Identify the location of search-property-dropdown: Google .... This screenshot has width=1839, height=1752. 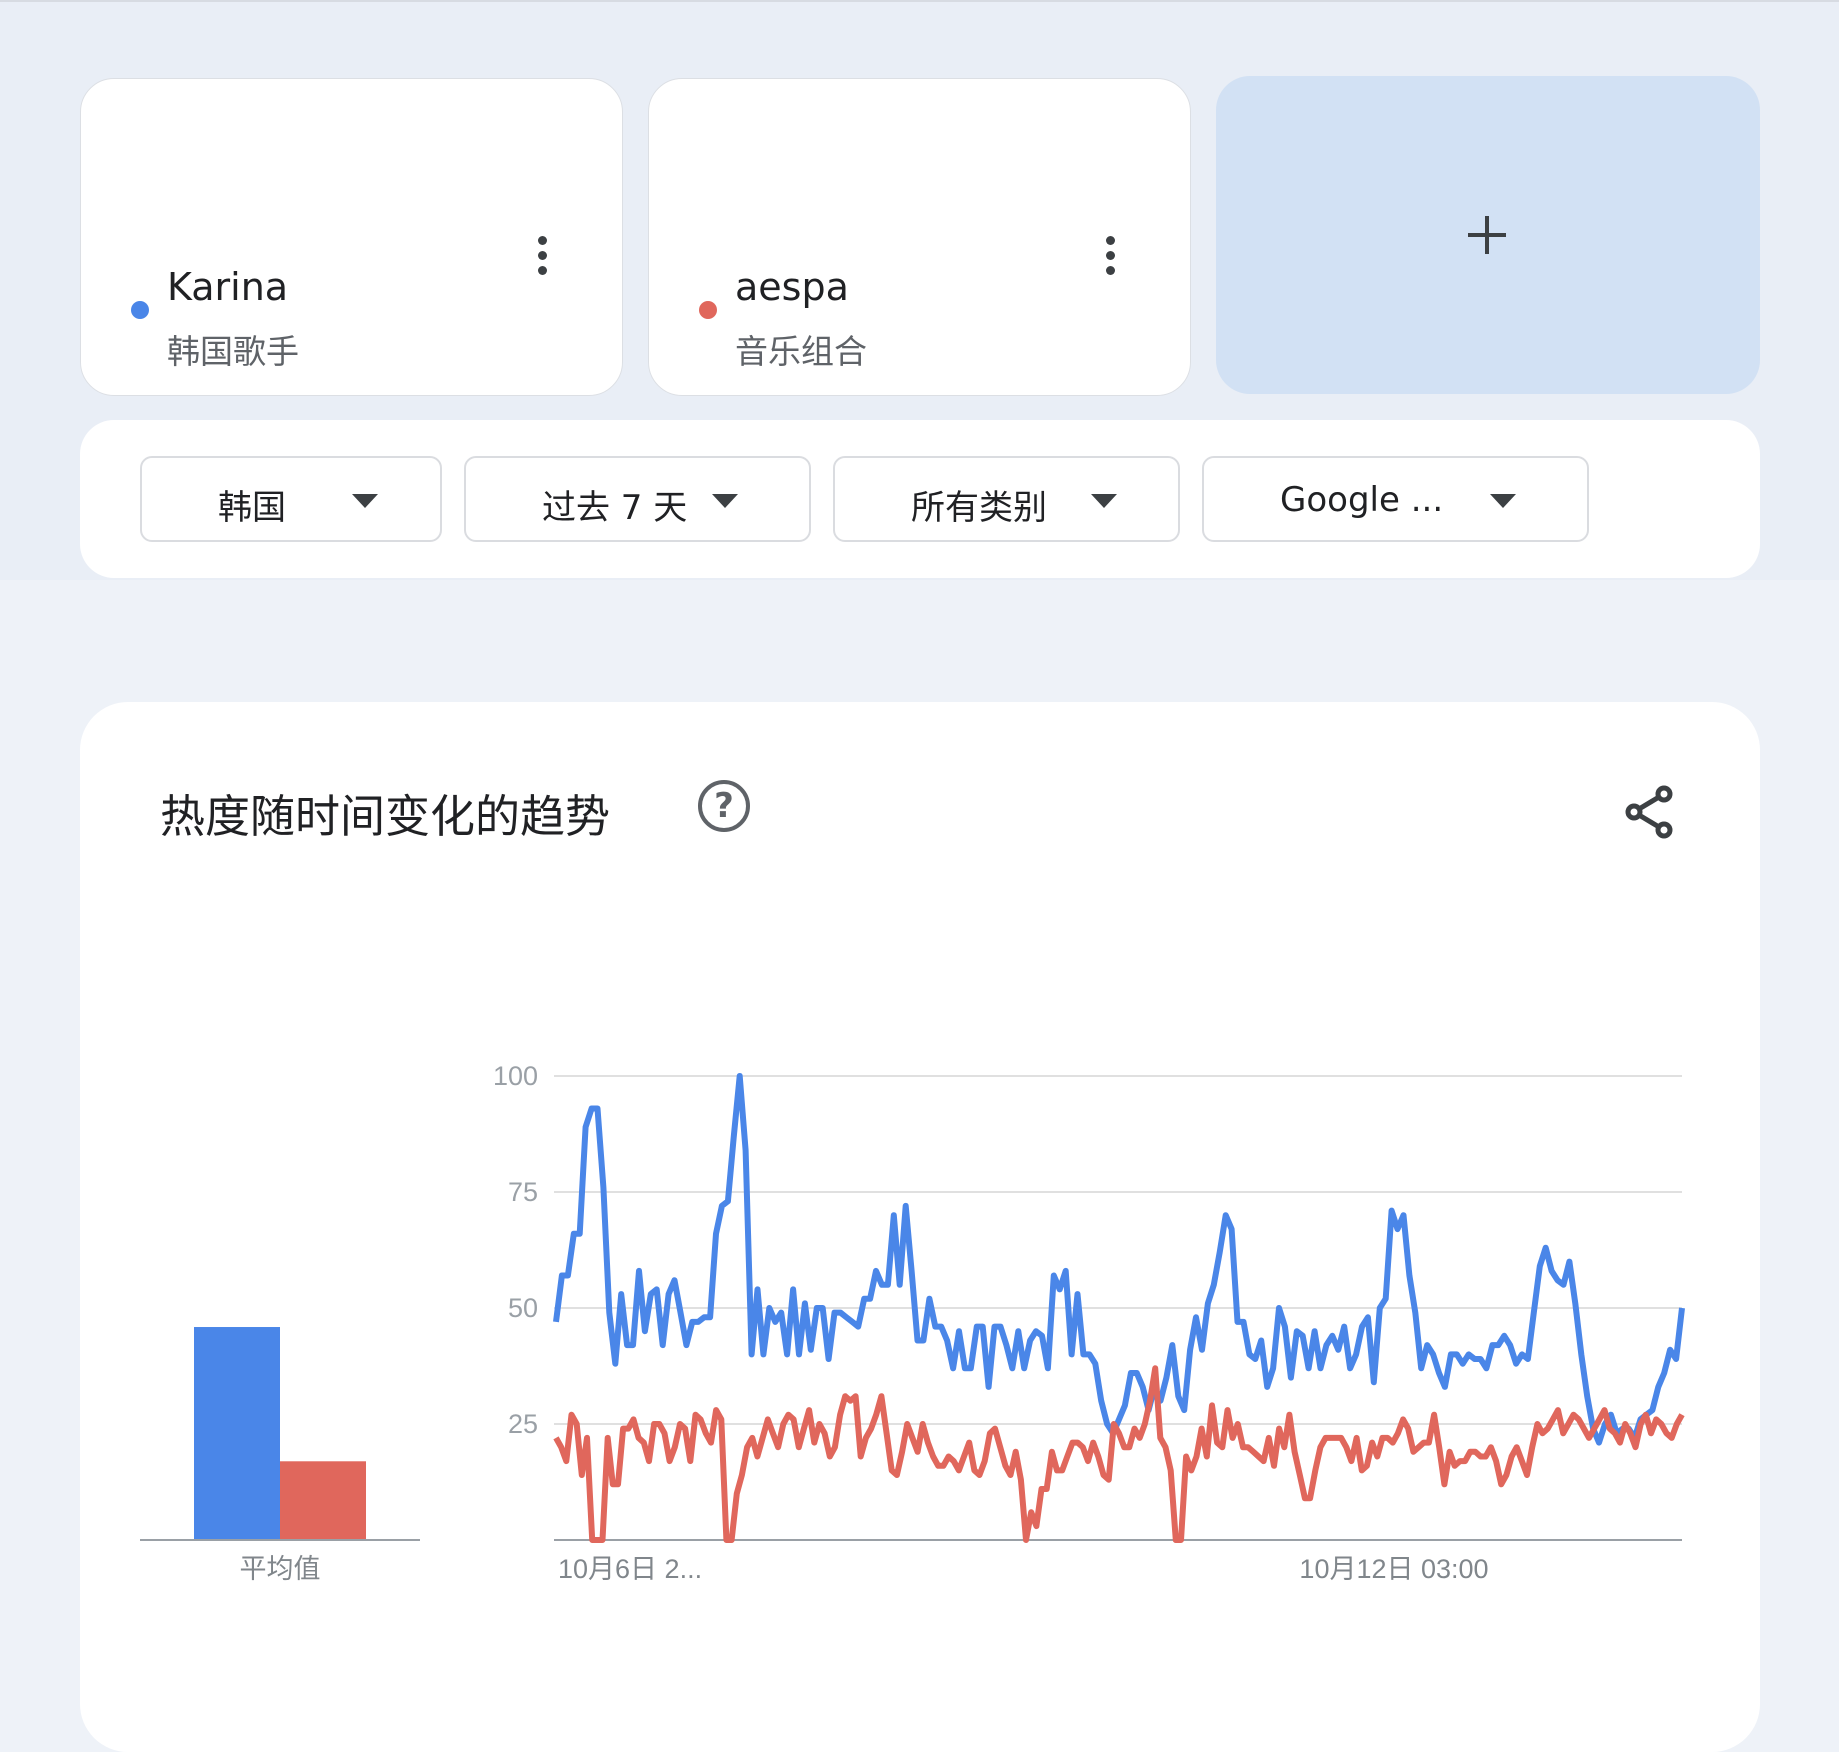
(1395, 499).